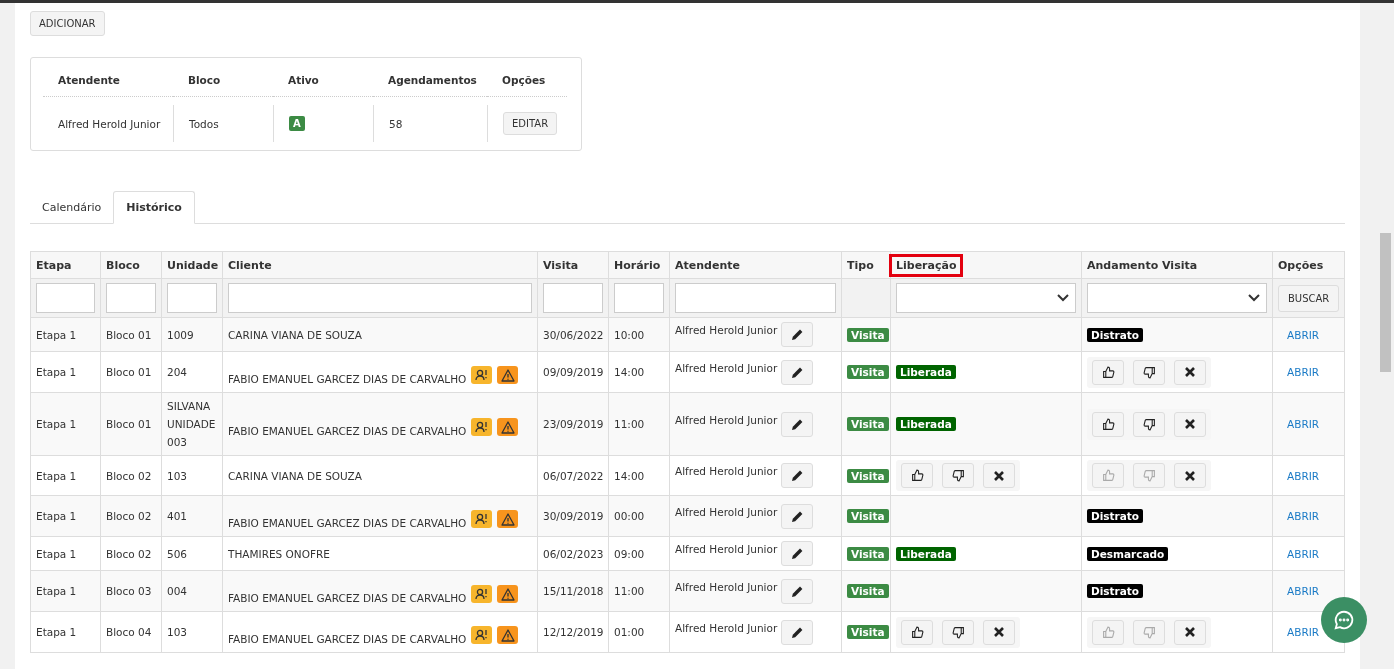 Image resolution: width=1394 pixels, height=669 pixels. I want to click on table-cell: 23/09/2019, so click(573, 424).